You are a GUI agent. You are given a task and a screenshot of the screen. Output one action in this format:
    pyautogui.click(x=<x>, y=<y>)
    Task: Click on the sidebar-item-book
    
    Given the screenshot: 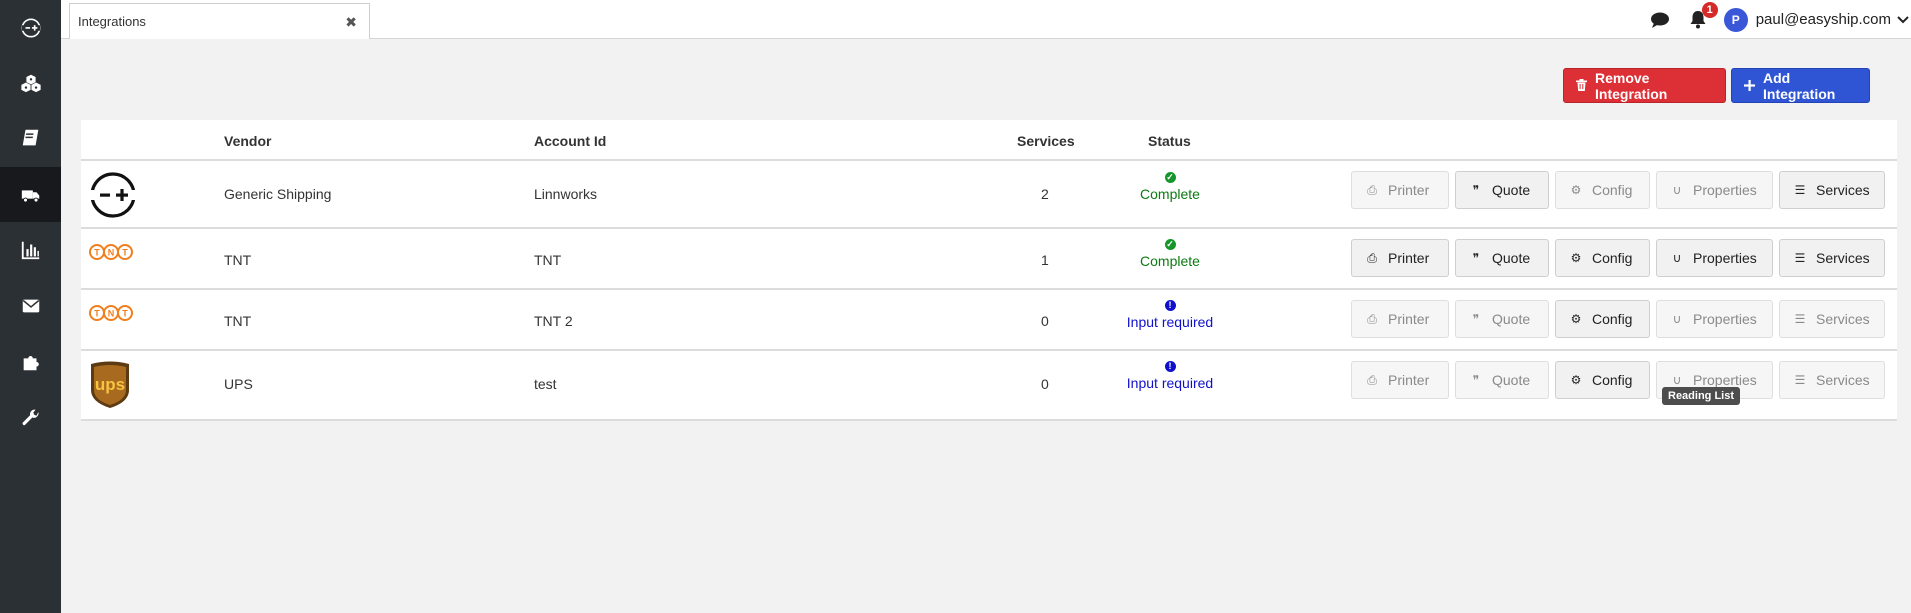 What is the action you would take?
    pyautogui.click(x=30, y=137)
    